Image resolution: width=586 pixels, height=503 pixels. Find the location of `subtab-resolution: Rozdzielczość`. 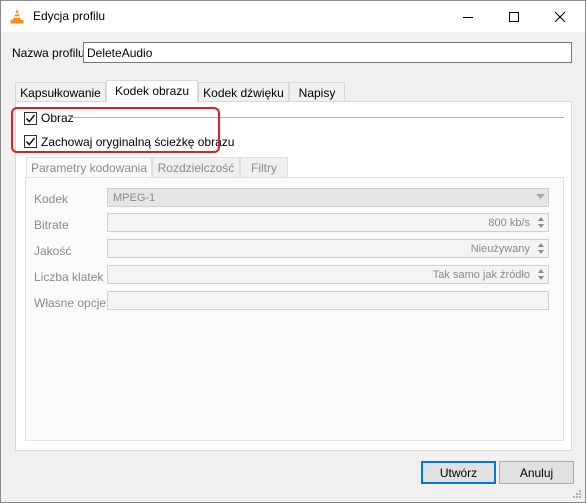

subtab-resolution: Rozdzielczość is located at coordinates (196, 167).